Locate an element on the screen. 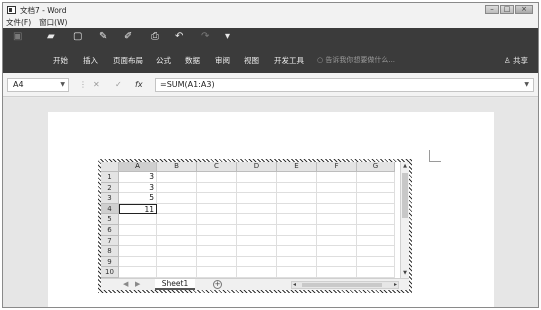 The image size is (541, 310). cell-d3 is located at coordinates (257, 198).